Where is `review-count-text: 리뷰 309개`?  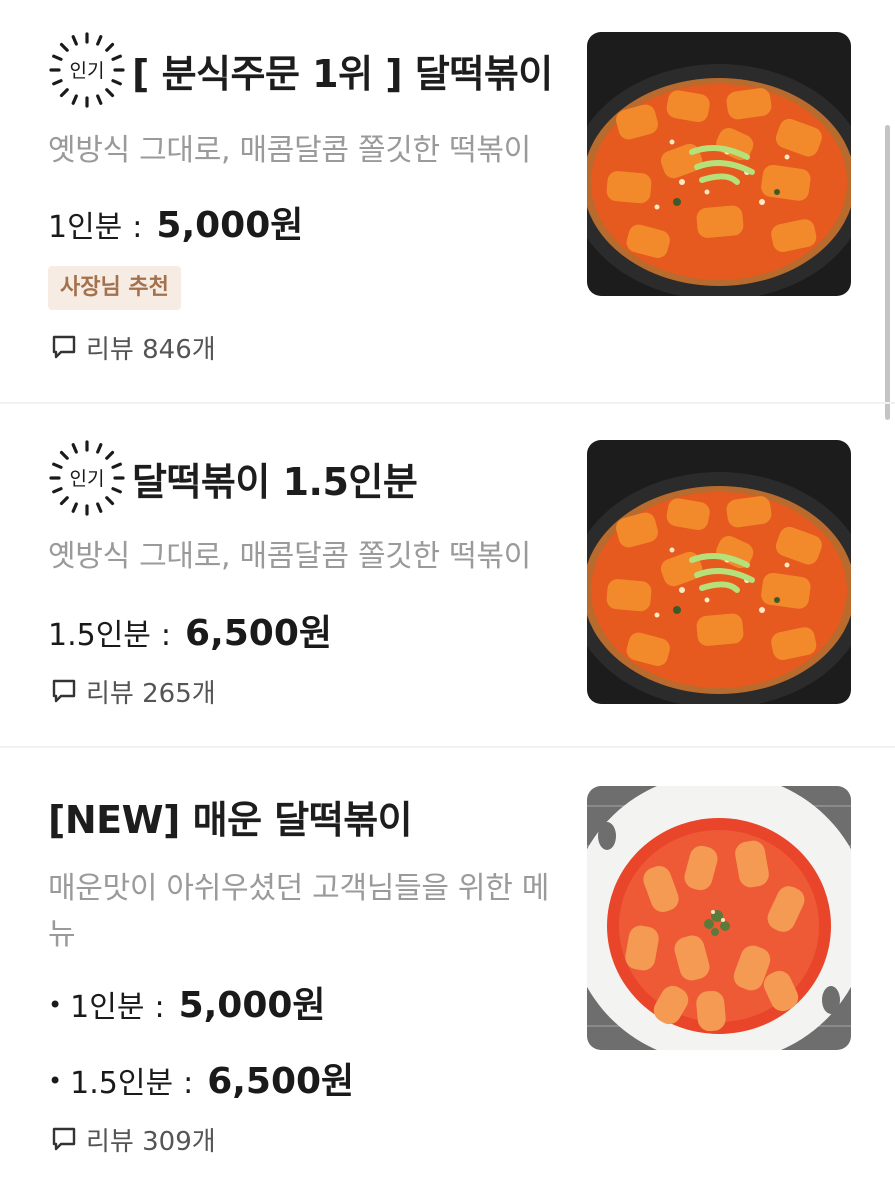
review-count-text: 리뷰 309개 is located at coordinates (151, 1141).